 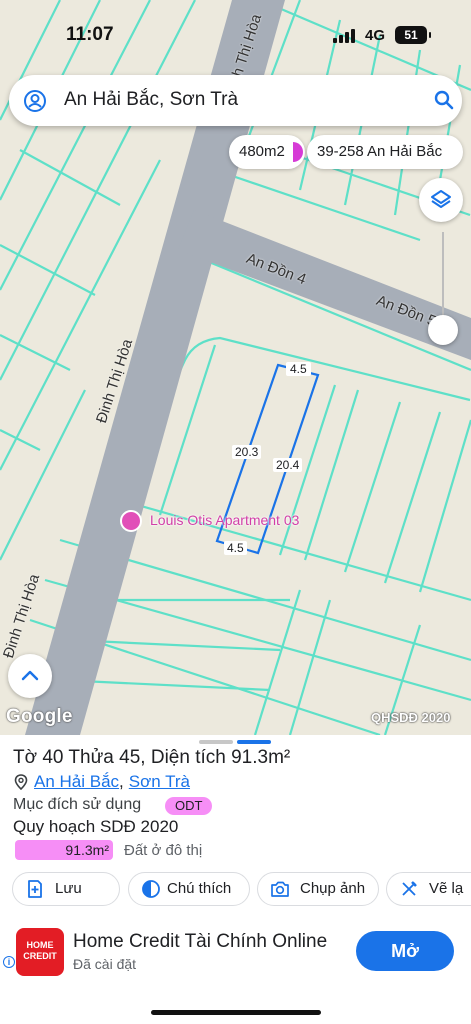 What do you see at coordinates (64, 850) in the screenshot?
I see `plan-area-bar: 91.3m²` at bounding box center [64, 850].